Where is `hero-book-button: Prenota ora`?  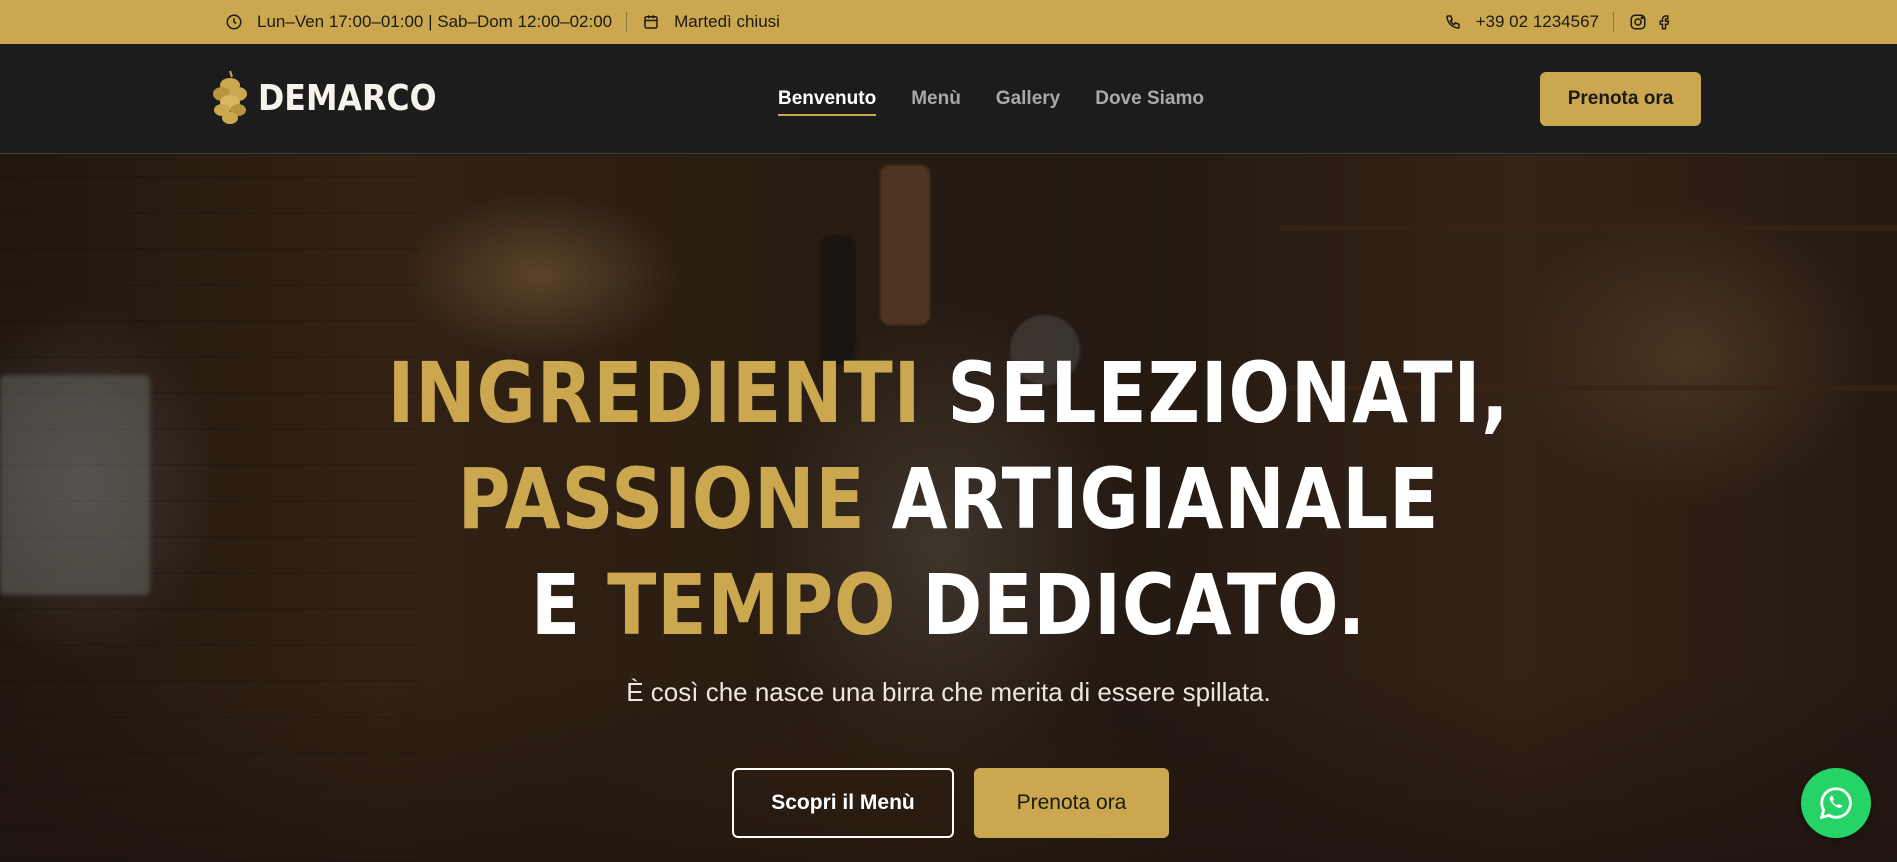 hero-book-button: Prenota ora is located at coordinates (1071, 803).